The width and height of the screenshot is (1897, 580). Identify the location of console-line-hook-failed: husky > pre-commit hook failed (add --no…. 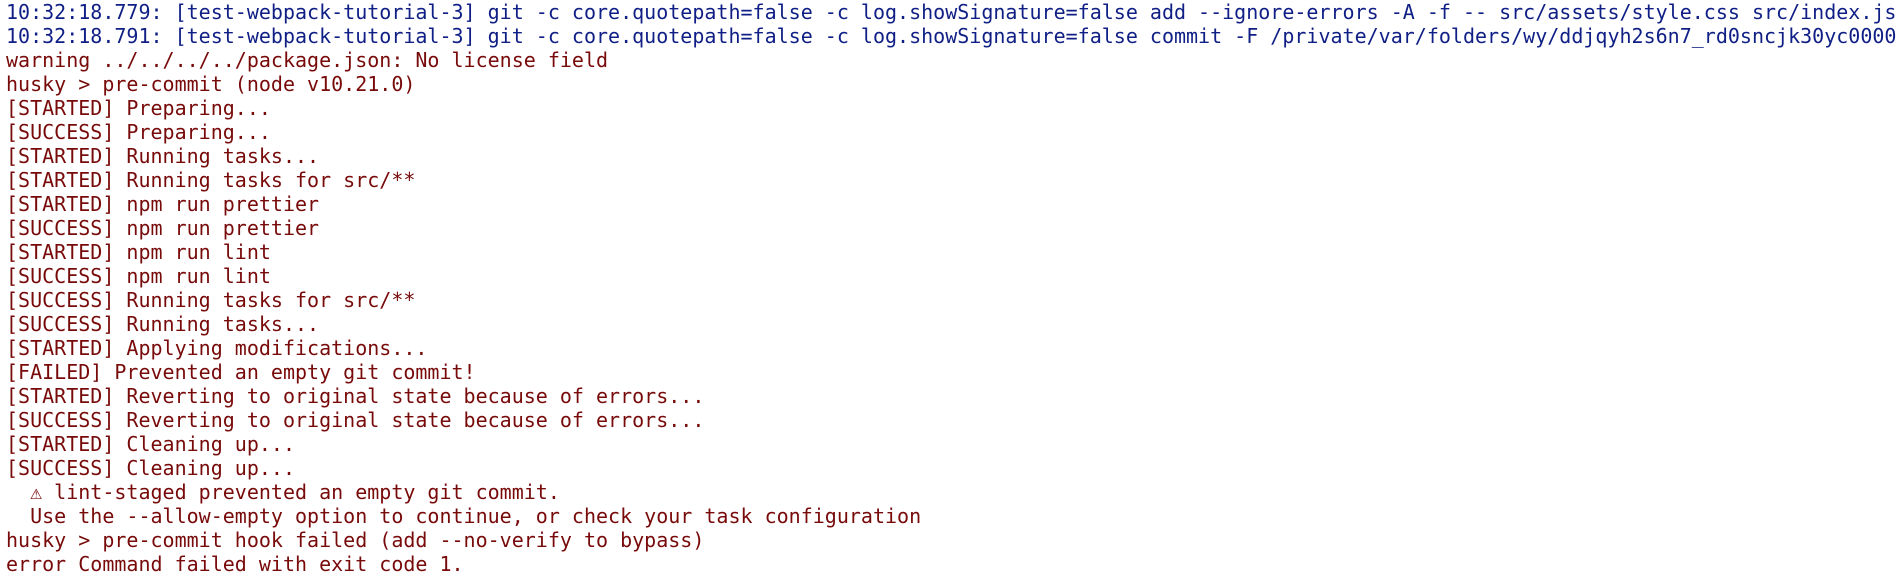
(355, 540).